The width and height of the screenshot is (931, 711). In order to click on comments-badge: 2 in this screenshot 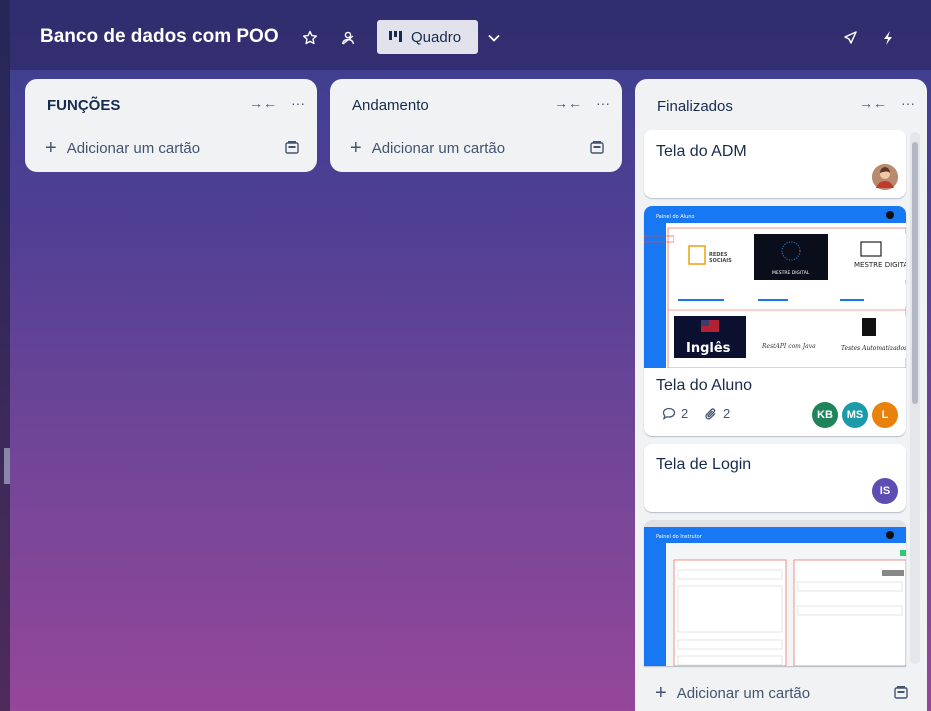, I will do `click(675, 413)`.